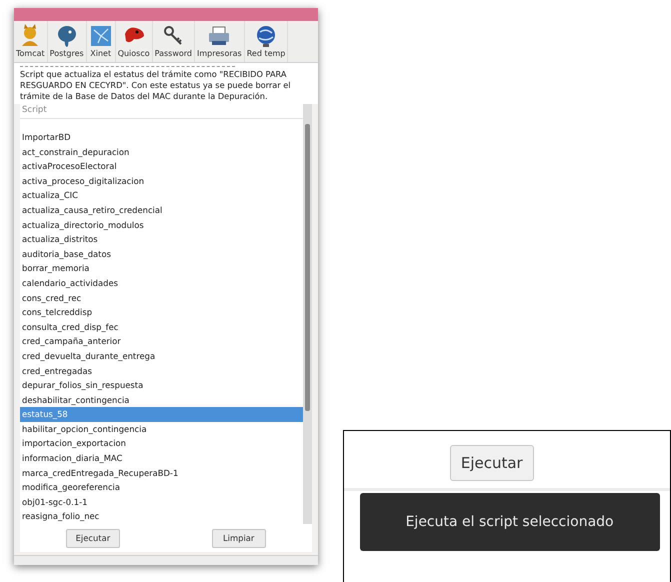 The width and height of the screenshot is (671, 582). I want to click on toolbar-button: Red temp, so click(266, 41).